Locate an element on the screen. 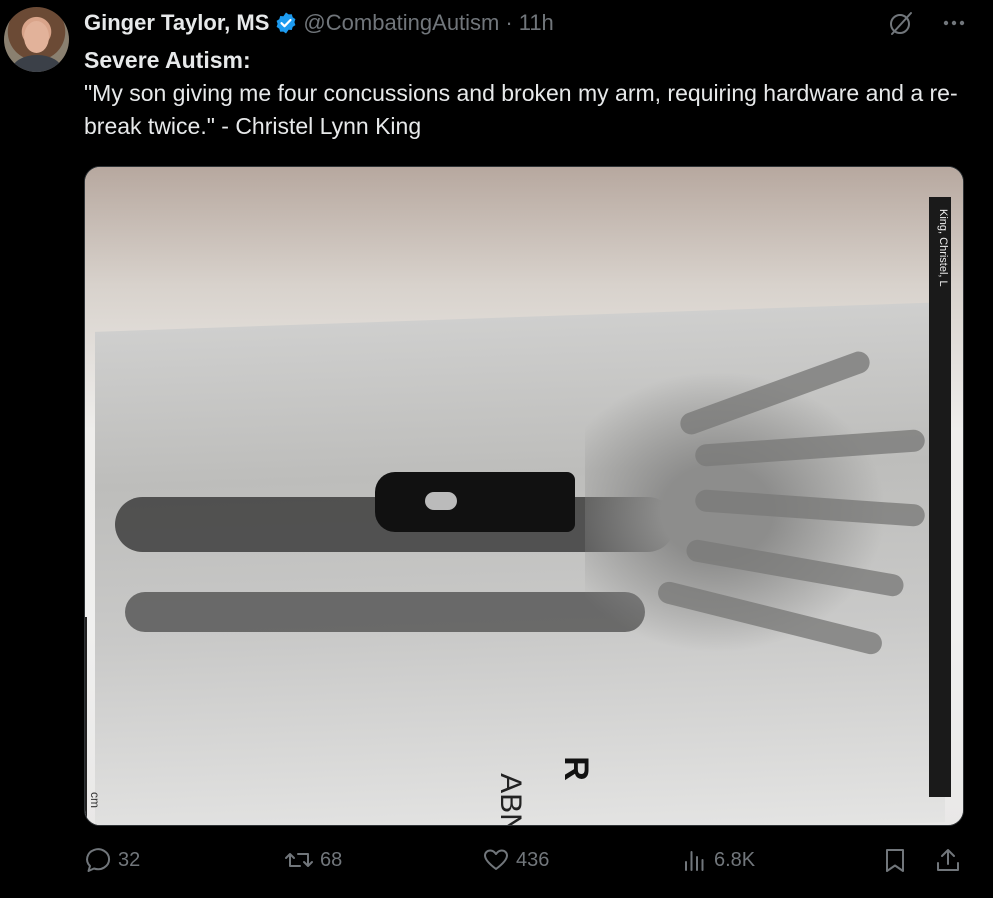  bookmark-button is located at coordinates (895, 860).